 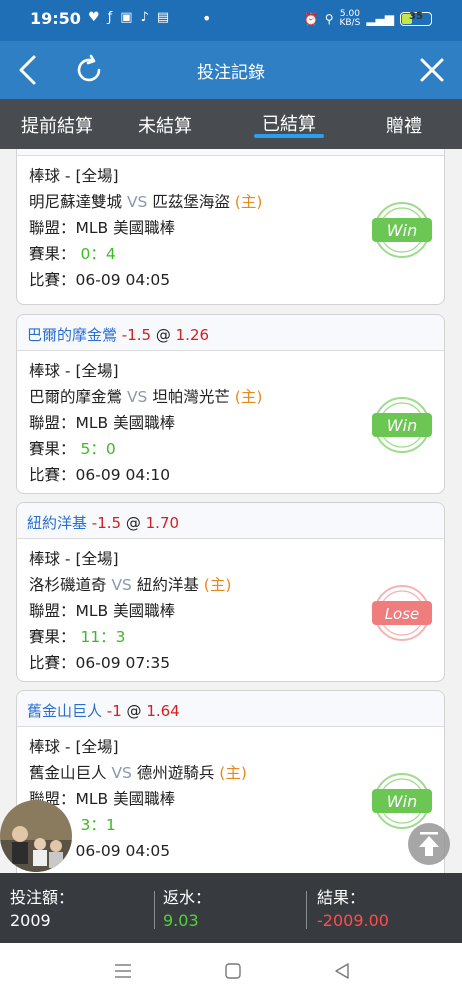 I want to click on alarm-icon: ⏰, so click(x=311, y=19).